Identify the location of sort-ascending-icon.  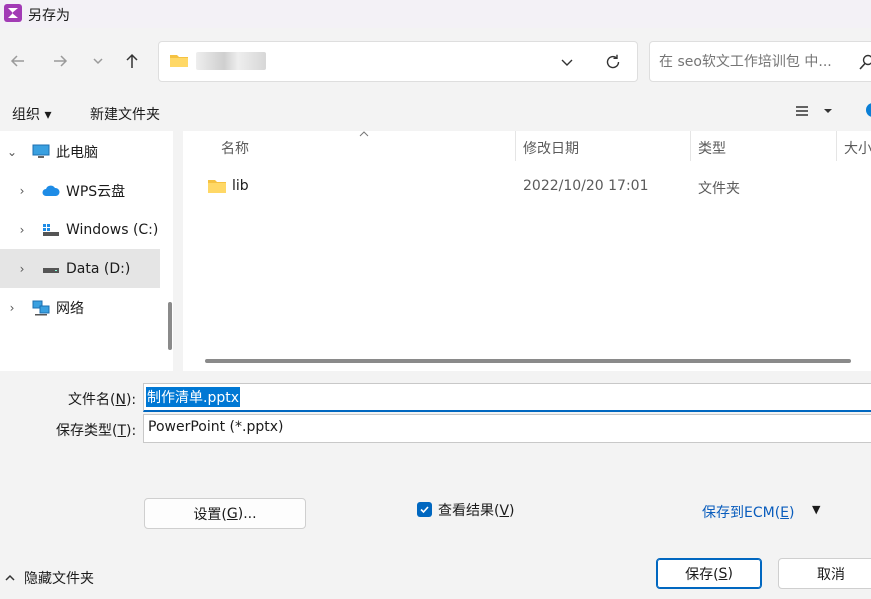
(364, 134).